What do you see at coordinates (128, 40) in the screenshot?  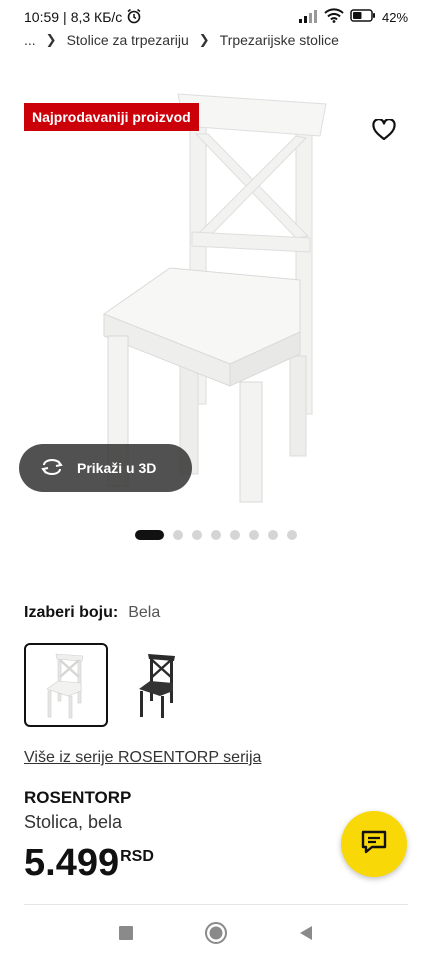 I see `breadcrumb-item-dining-chairs: Stolice za trpezariju` at bounding box center [128, 40].